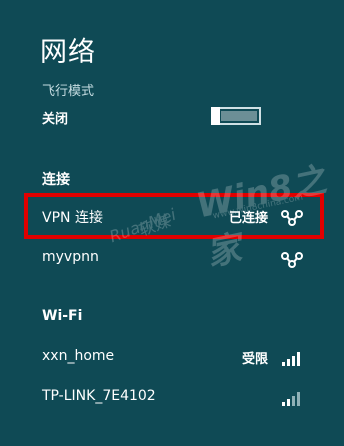 This screenshot has height=446, width=344. What do you see at coordinates (215, 116) in the screenshot?
I see `toggle-knob` at bounding box center [215, 116].